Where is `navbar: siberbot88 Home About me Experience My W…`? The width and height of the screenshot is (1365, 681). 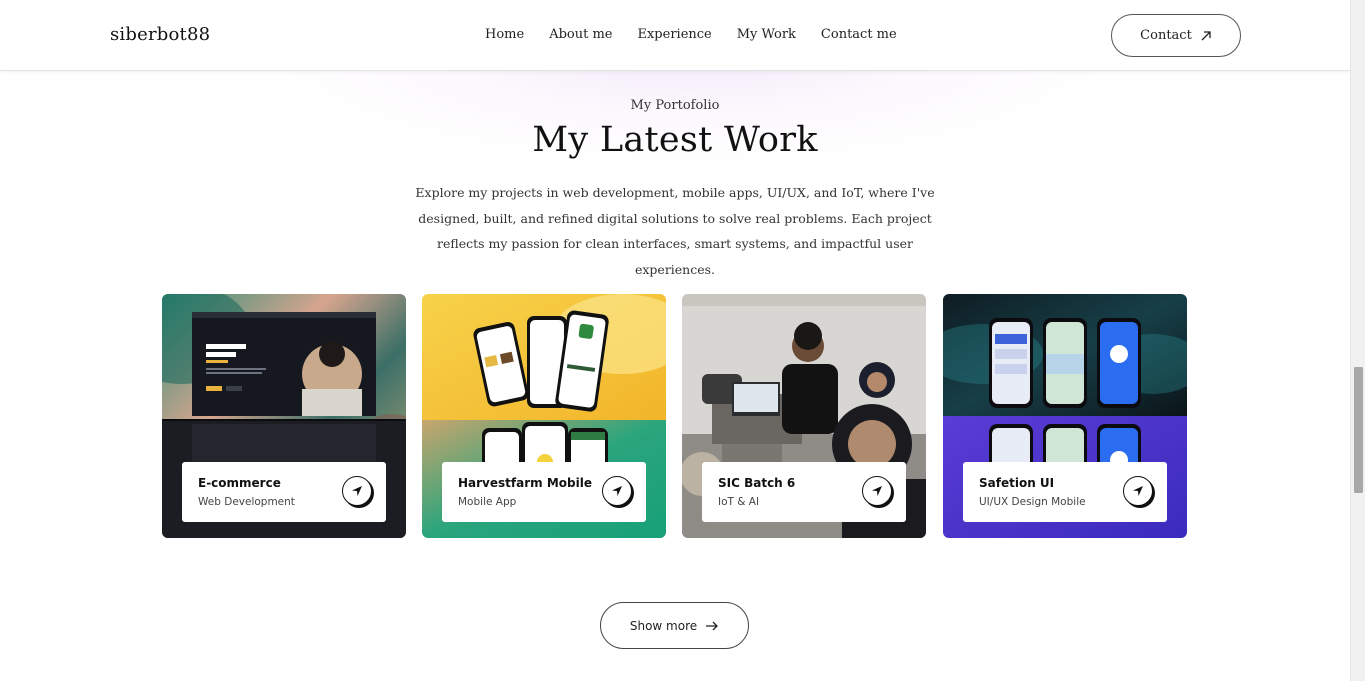
navbar: siberbot88 Home About me Experience My W… is located at coordinates (675, 35).